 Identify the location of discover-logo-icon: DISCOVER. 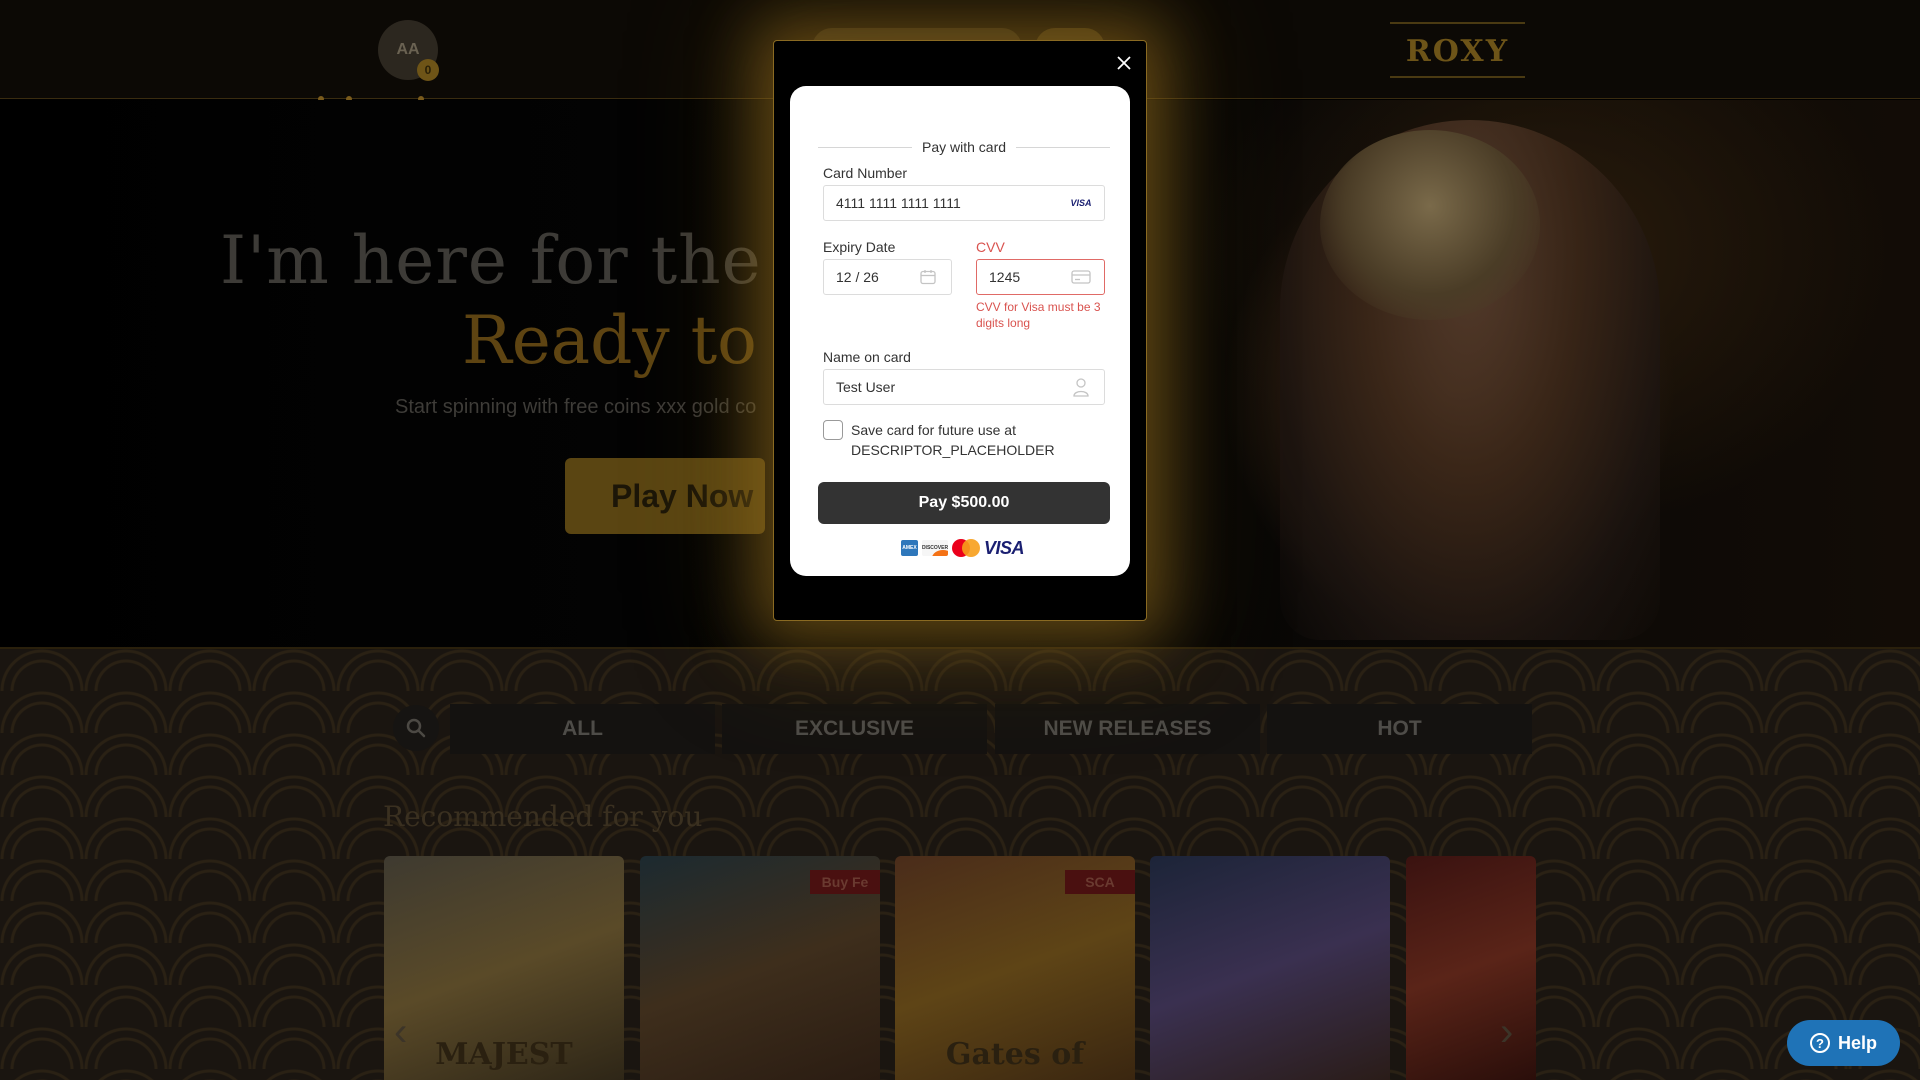
(935, 548).